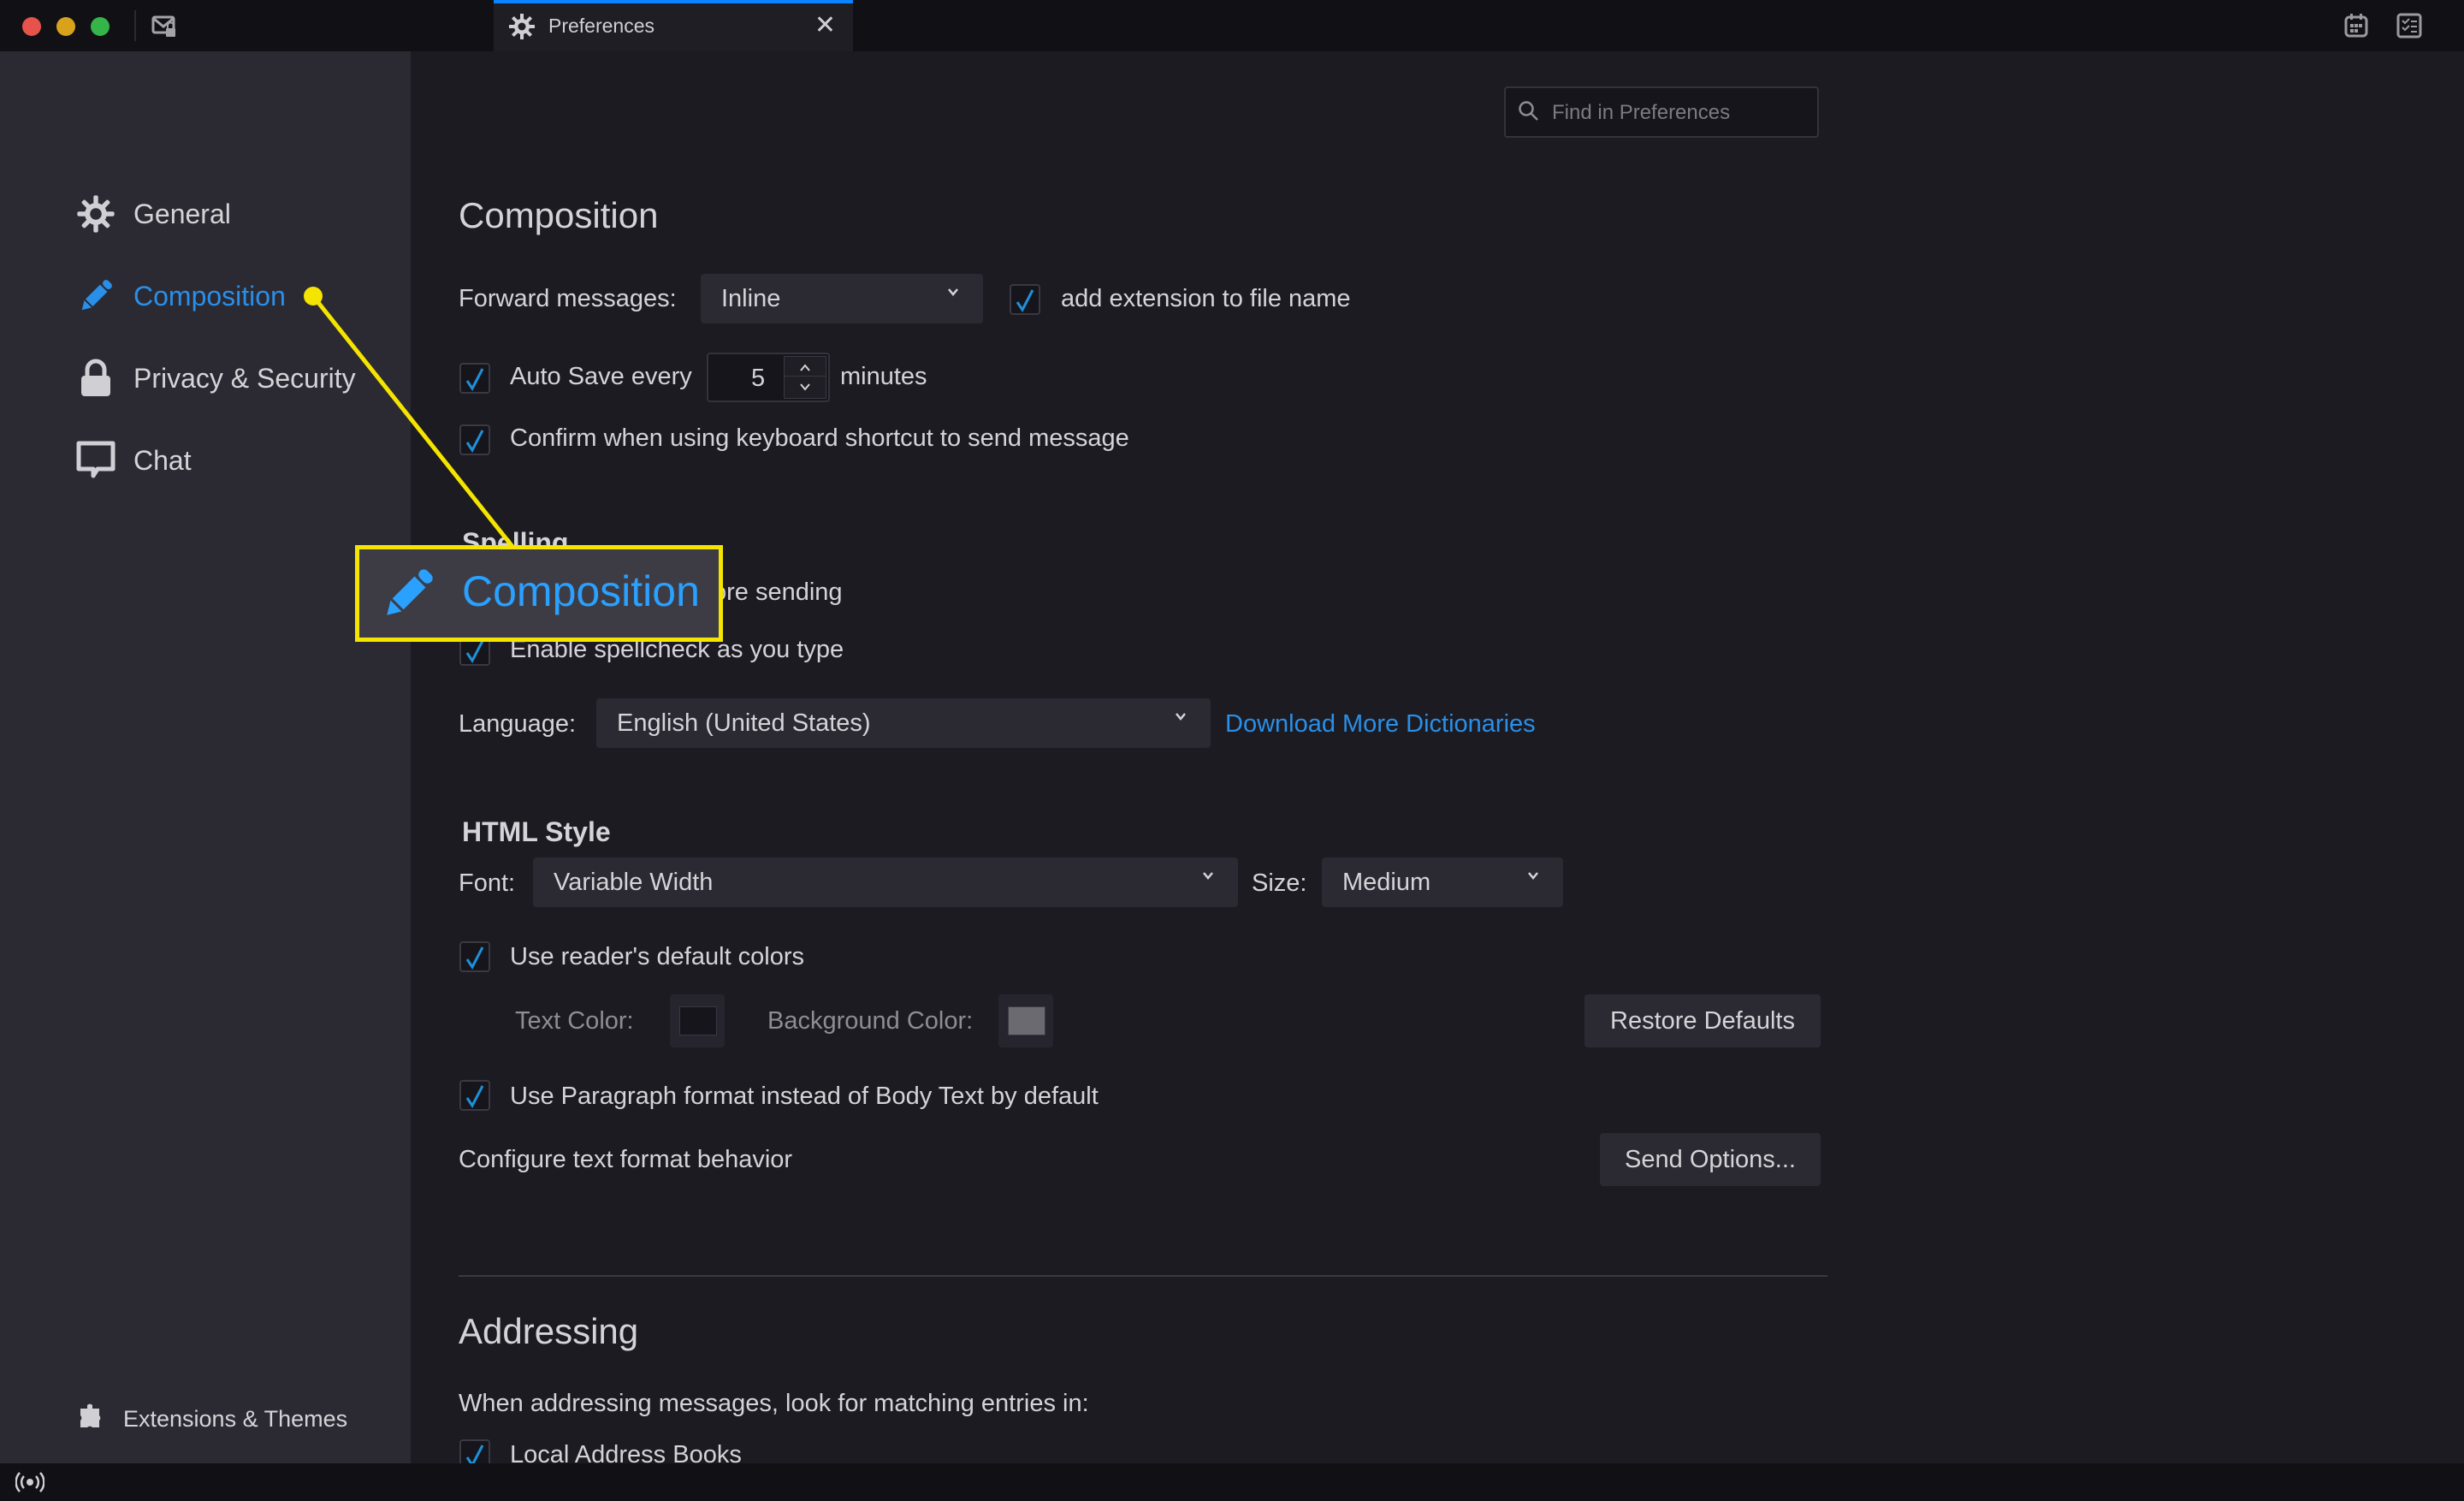 The image size is (2464, 1501). What do you see at coordinates (559, 215) in the screenshot?
I see `composition-heading: Composition` at bounding box center [559, 215].